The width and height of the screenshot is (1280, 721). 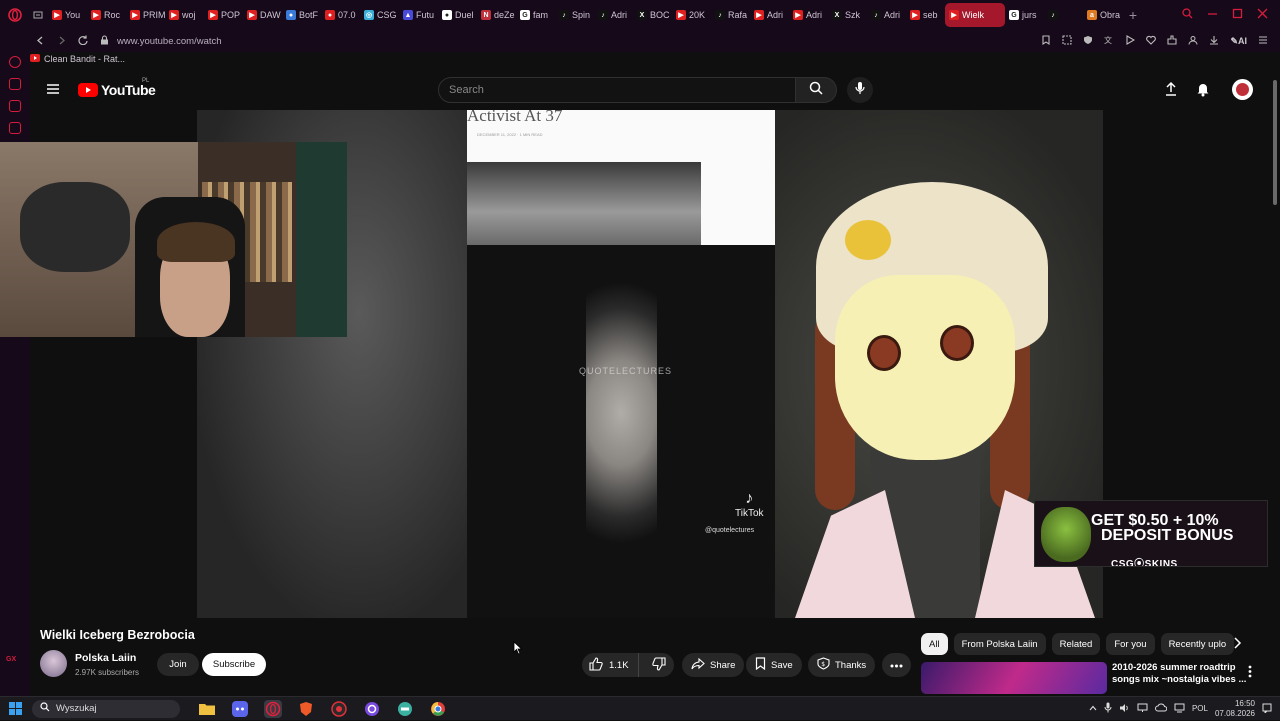 What do you see at coordinates (1214, 41) in the screenshot?
I see `download-icon` at bounding box center [1214, 41].